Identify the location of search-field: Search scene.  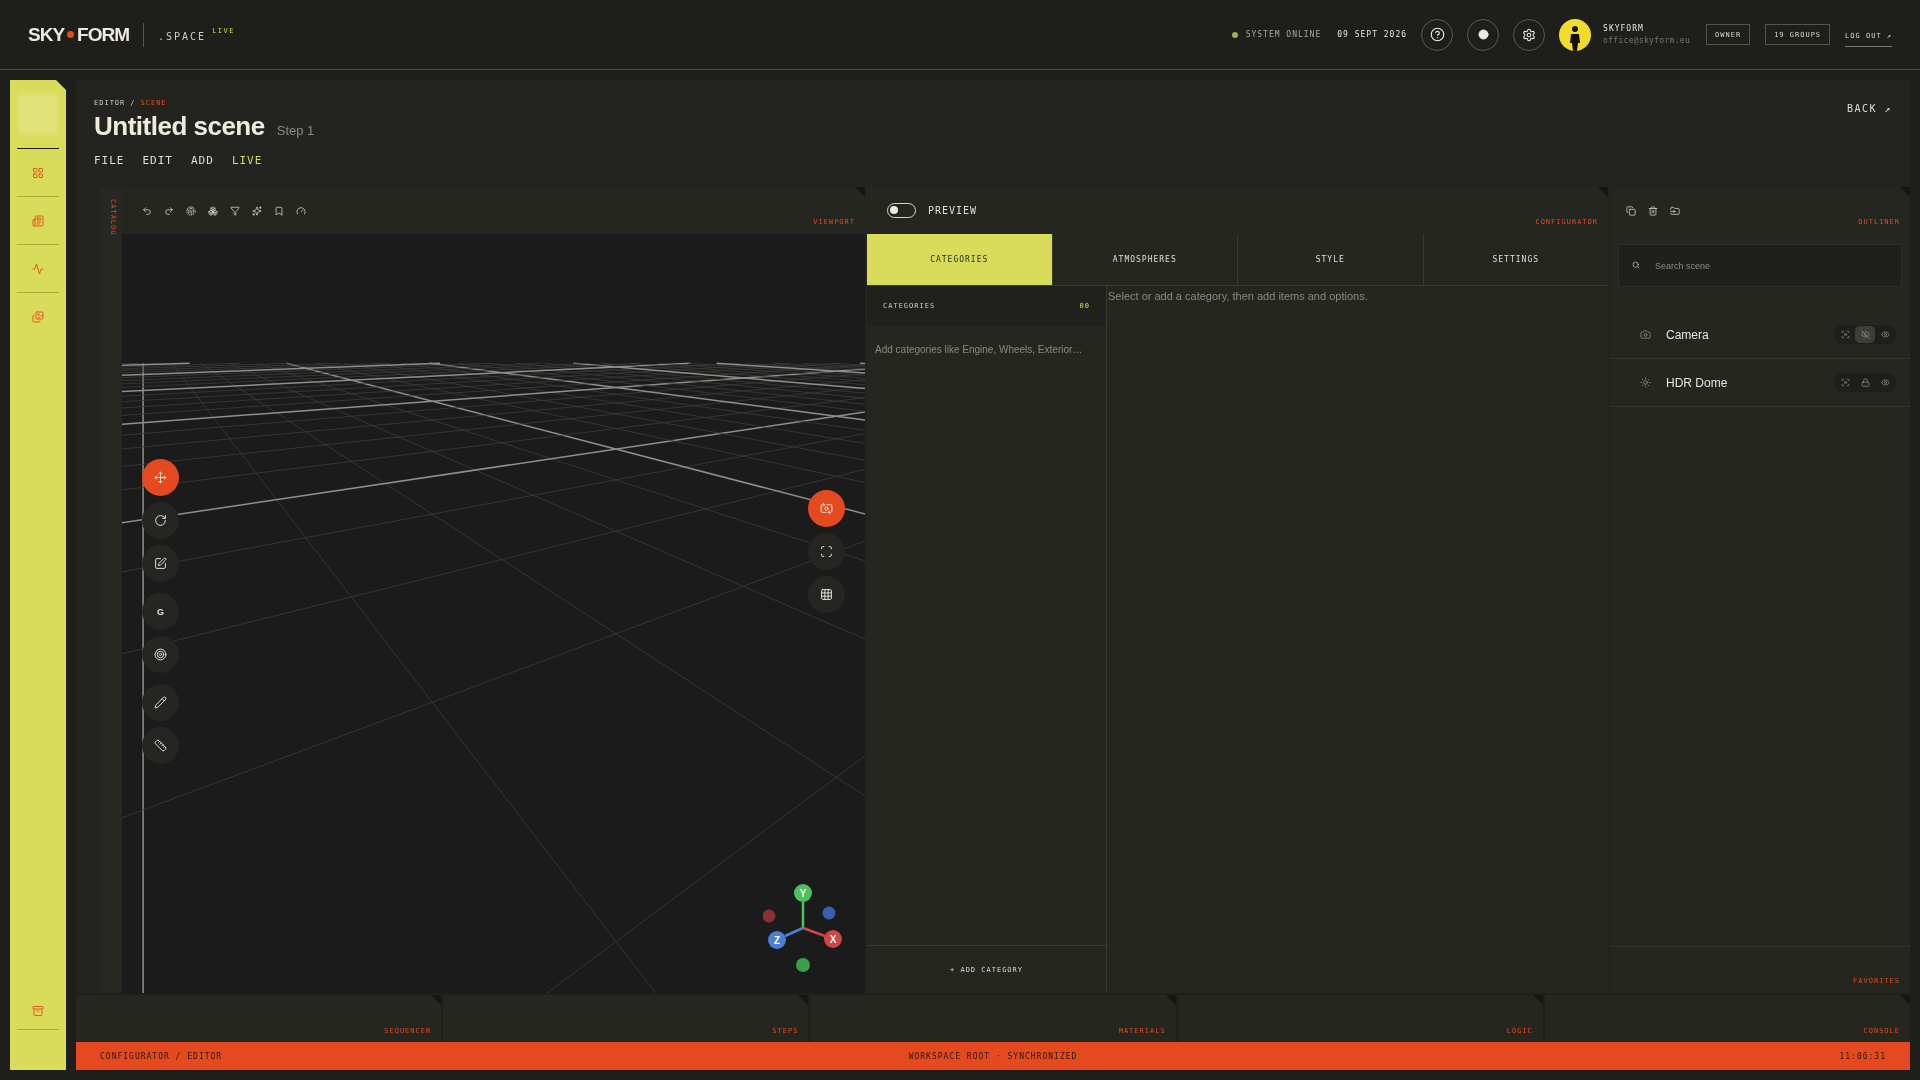
(1760, 265).